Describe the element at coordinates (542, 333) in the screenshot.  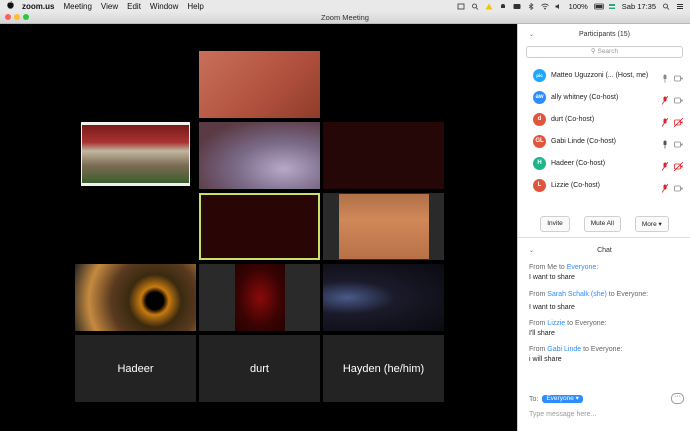
I see `message-text: I'll share` at that location.